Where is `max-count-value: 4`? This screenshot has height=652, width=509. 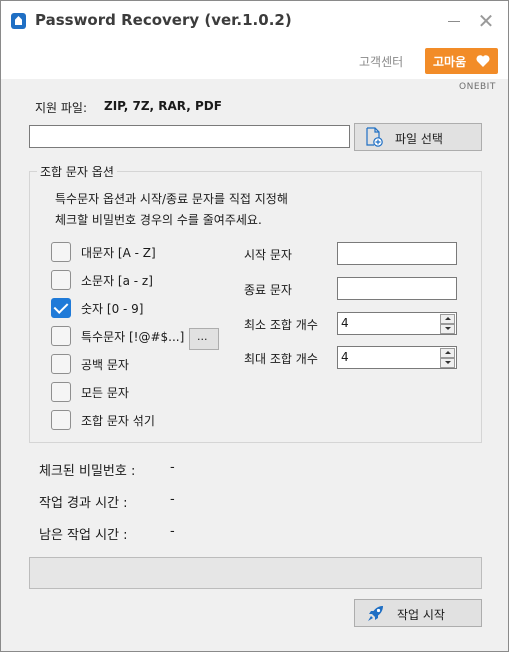
max-count-value: 4 is located at coordinates (345, 357).